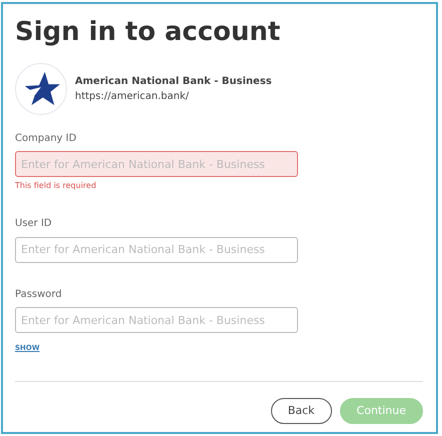 This screenshot has height=436, width=442. I want to click on star-icon, so click(41, 89).